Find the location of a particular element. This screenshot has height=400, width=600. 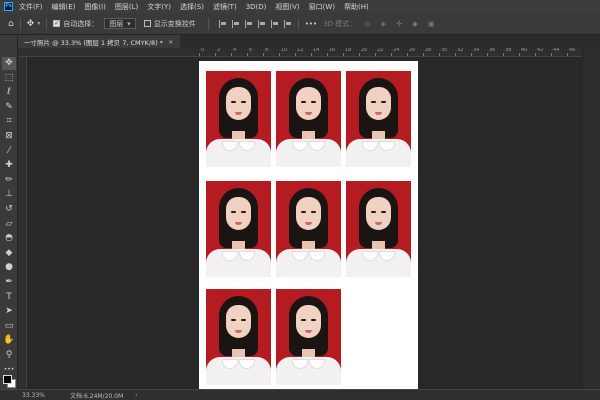

align-middle-icon is located at coordinates (274, 23).